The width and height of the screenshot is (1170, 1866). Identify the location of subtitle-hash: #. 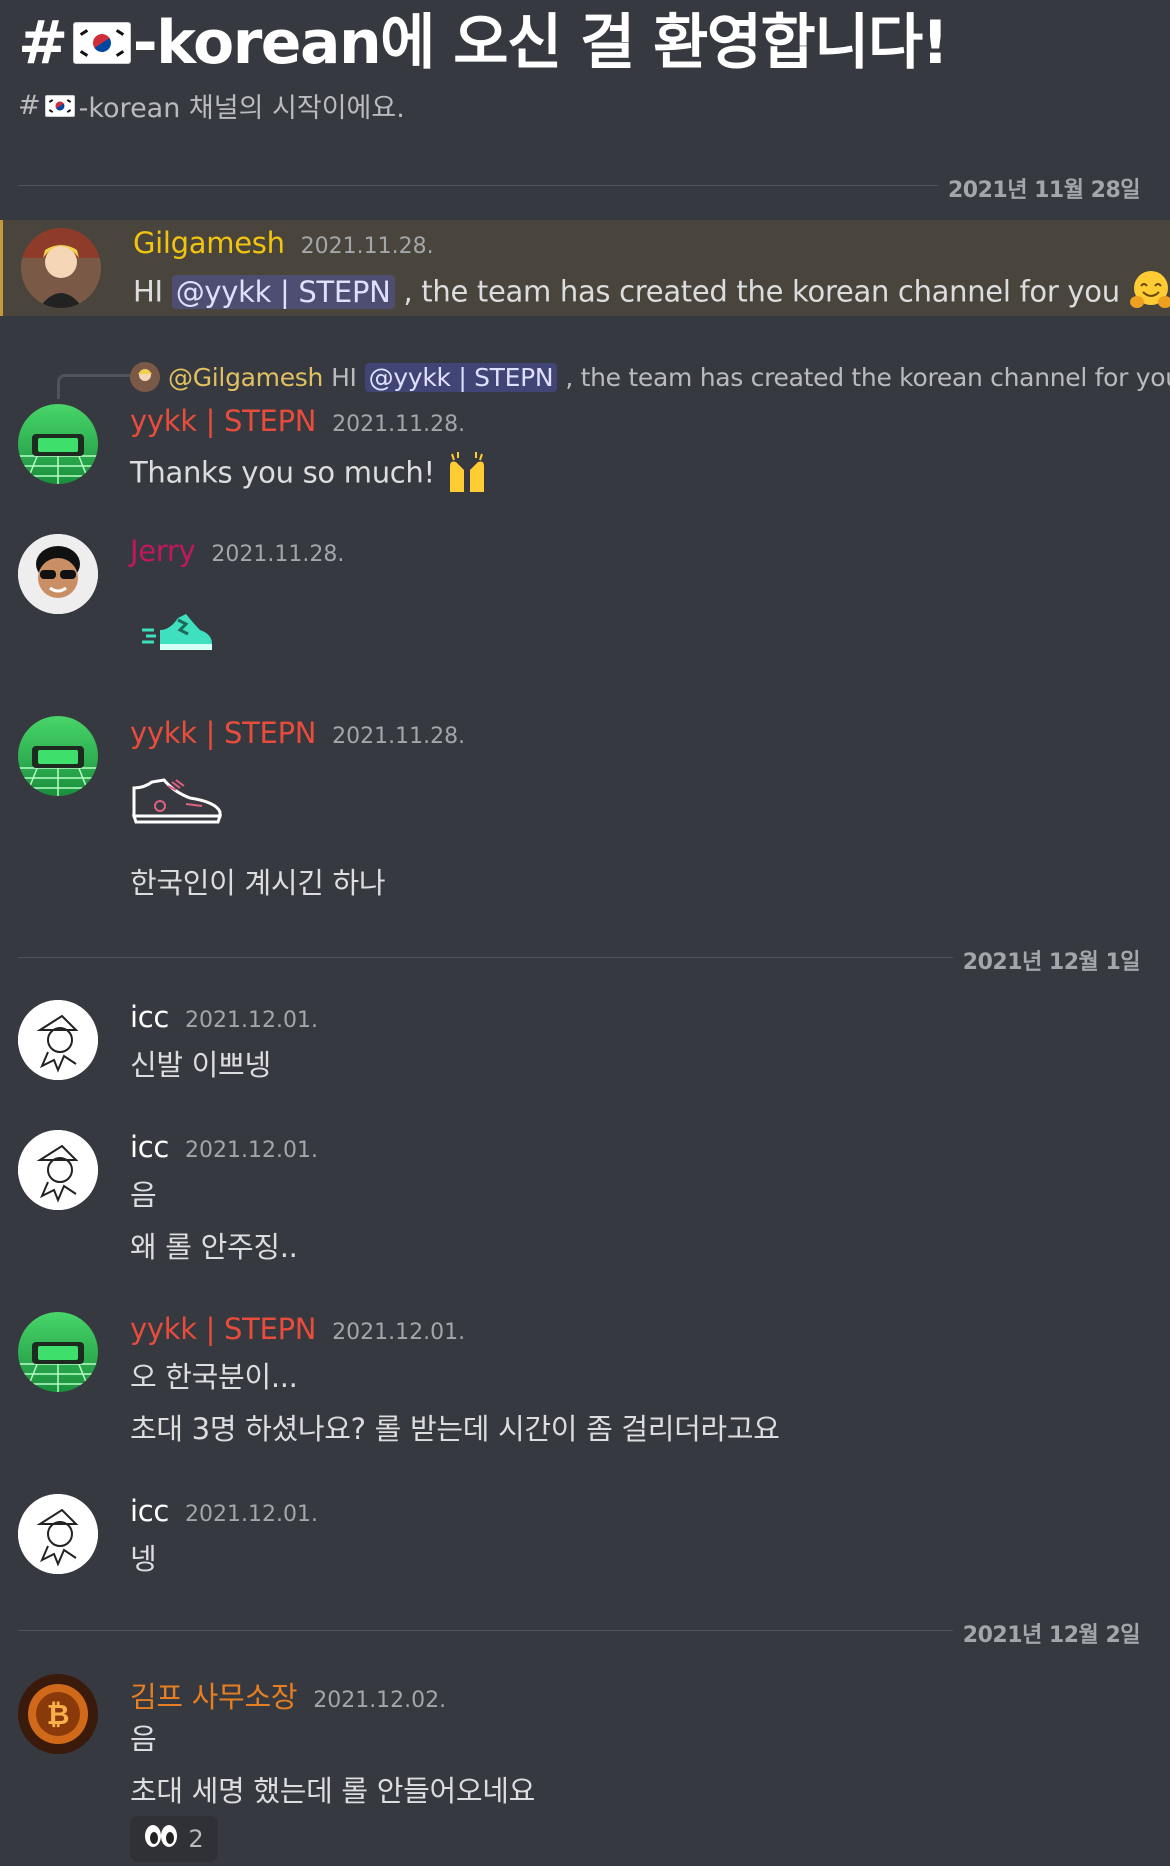
(29, 105).